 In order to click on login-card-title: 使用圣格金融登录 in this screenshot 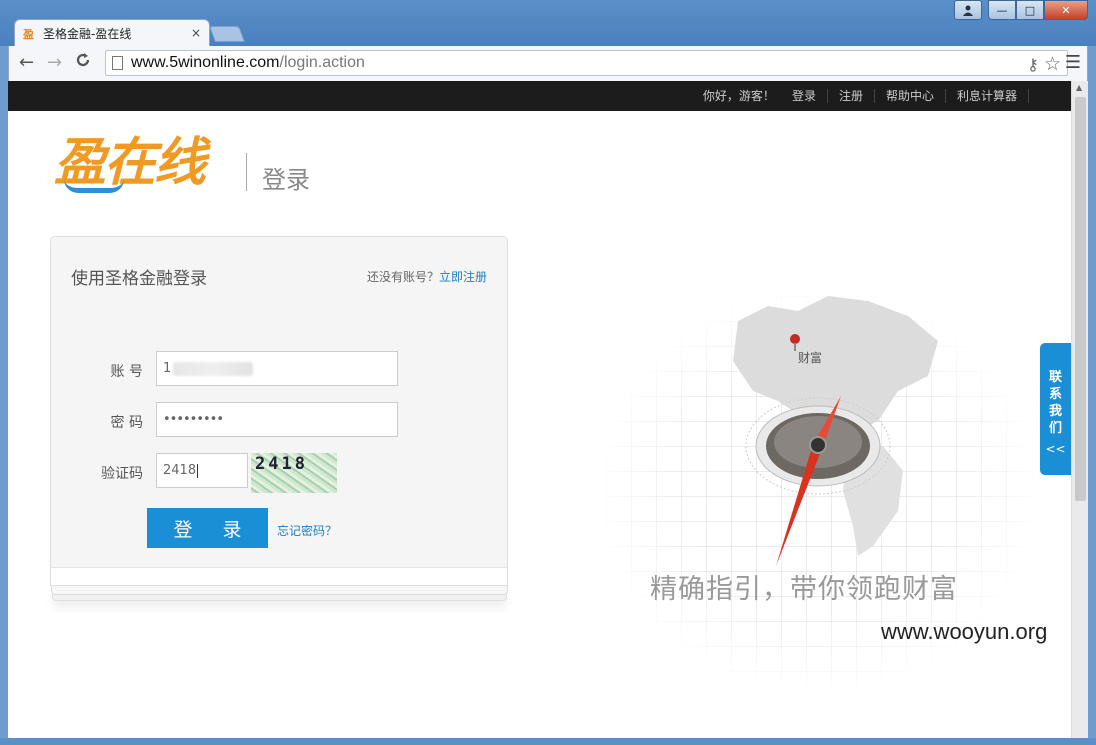, I will do `click(139, 279)`.